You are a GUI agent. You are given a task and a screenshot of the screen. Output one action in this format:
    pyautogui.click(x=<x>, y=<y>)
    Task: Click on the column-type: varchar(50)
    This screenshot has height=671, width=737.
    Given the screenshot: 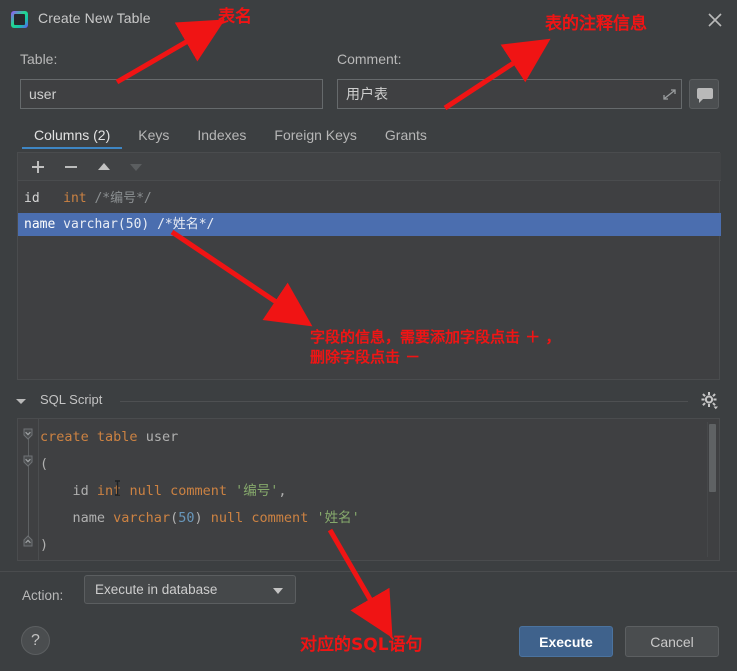 What is the action you would take?
    pyautogui.click(x=106, y=224)
    